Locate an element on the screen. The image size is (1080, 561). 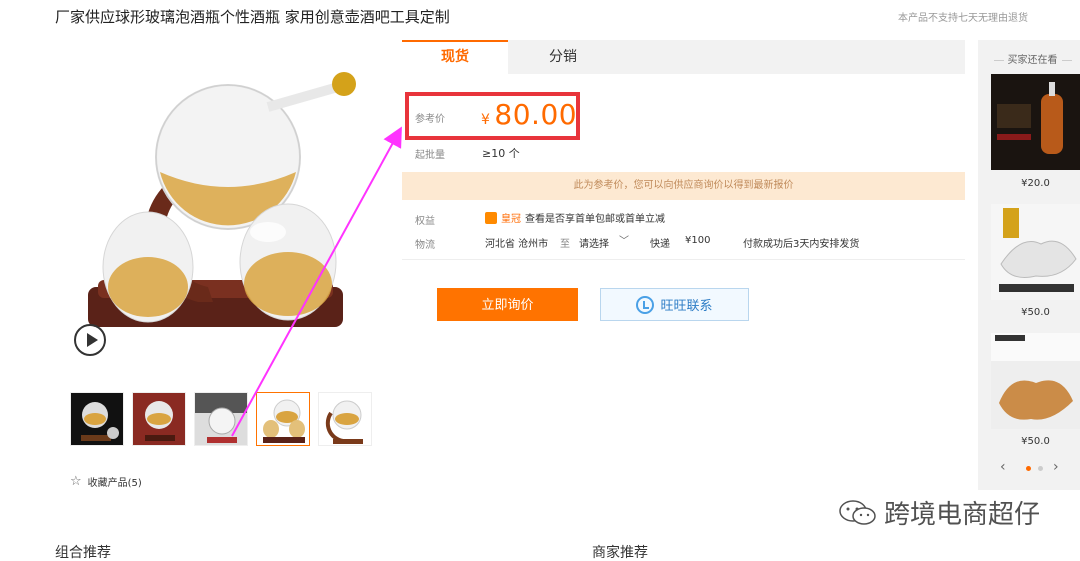
moq-value: ≥10 个 is located at coordinates (501, 153).